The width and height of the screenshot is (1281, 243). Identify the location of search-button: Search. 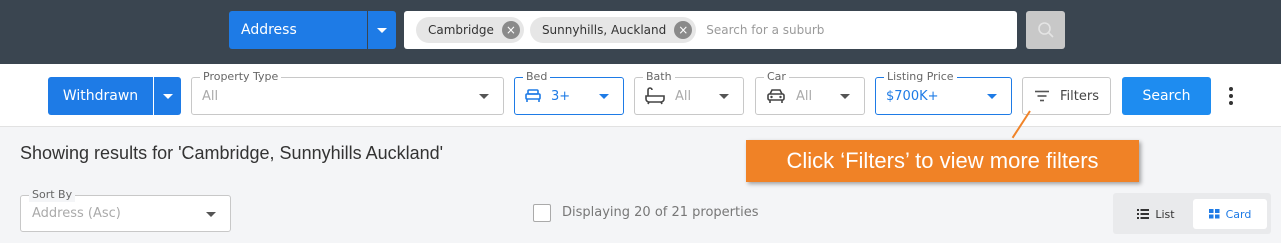
(1166, 96).